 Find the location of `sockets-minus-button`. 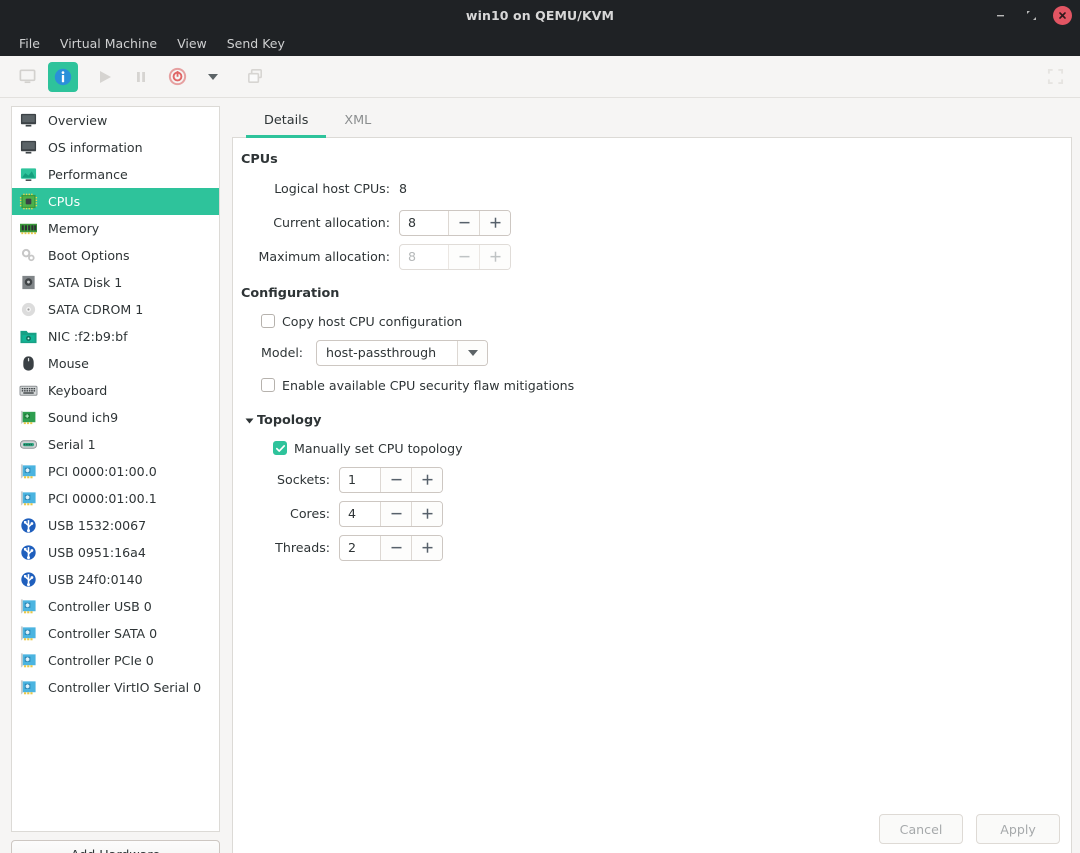

sockets-minus-button is located at coordinates (395, 479).